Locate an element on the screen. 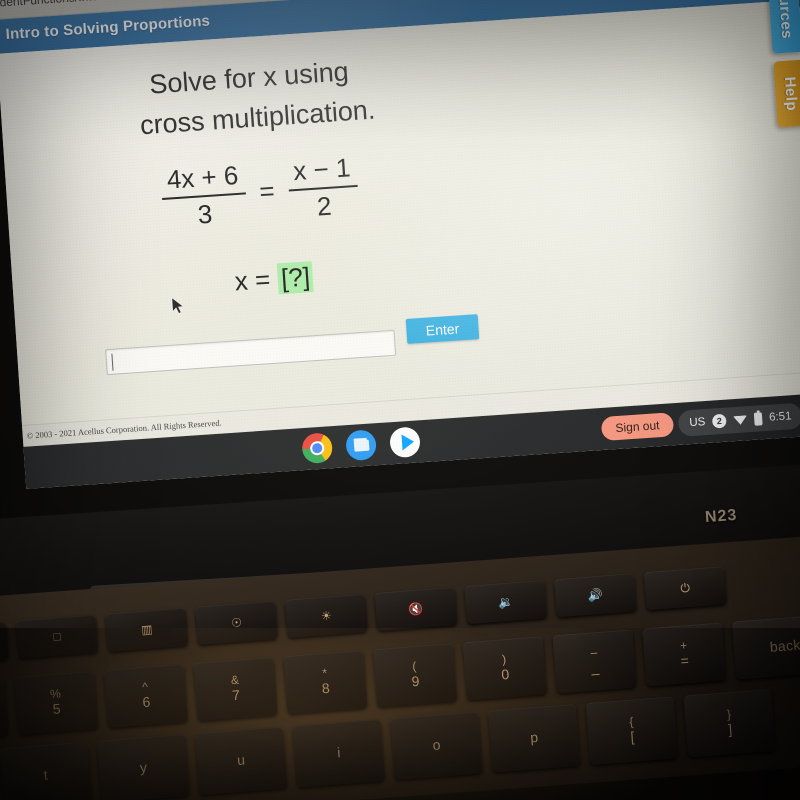 The height and width of the screenshot is (800, 800). equation: 4x + 6 3 = x − 1 2 is located at coordinates (260, 192).